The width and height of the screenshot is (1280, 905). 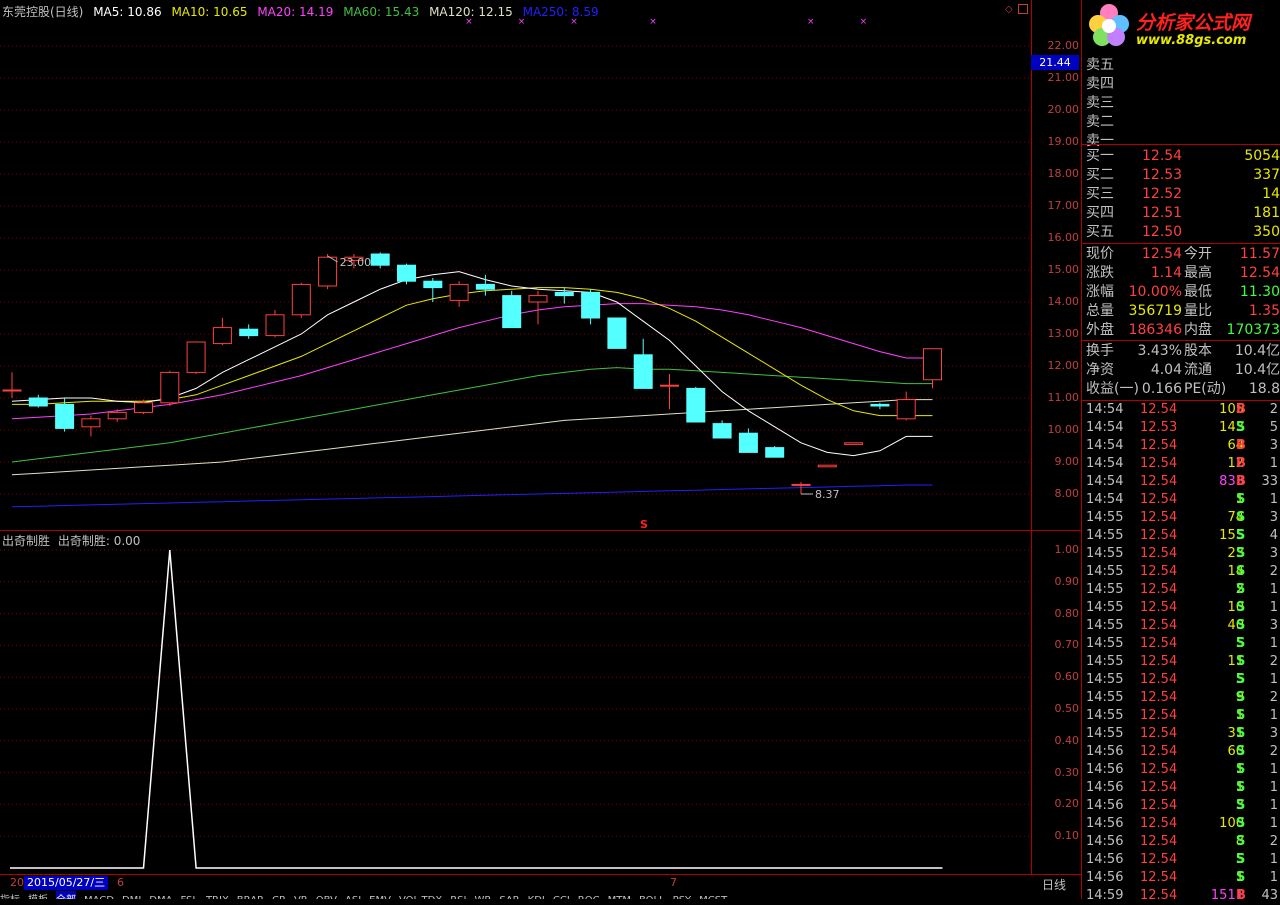 What do you see at coordinates (1159, 427) in the screenshot?
I see `tick-price: 12.53` at bounding box center [1159, 427].